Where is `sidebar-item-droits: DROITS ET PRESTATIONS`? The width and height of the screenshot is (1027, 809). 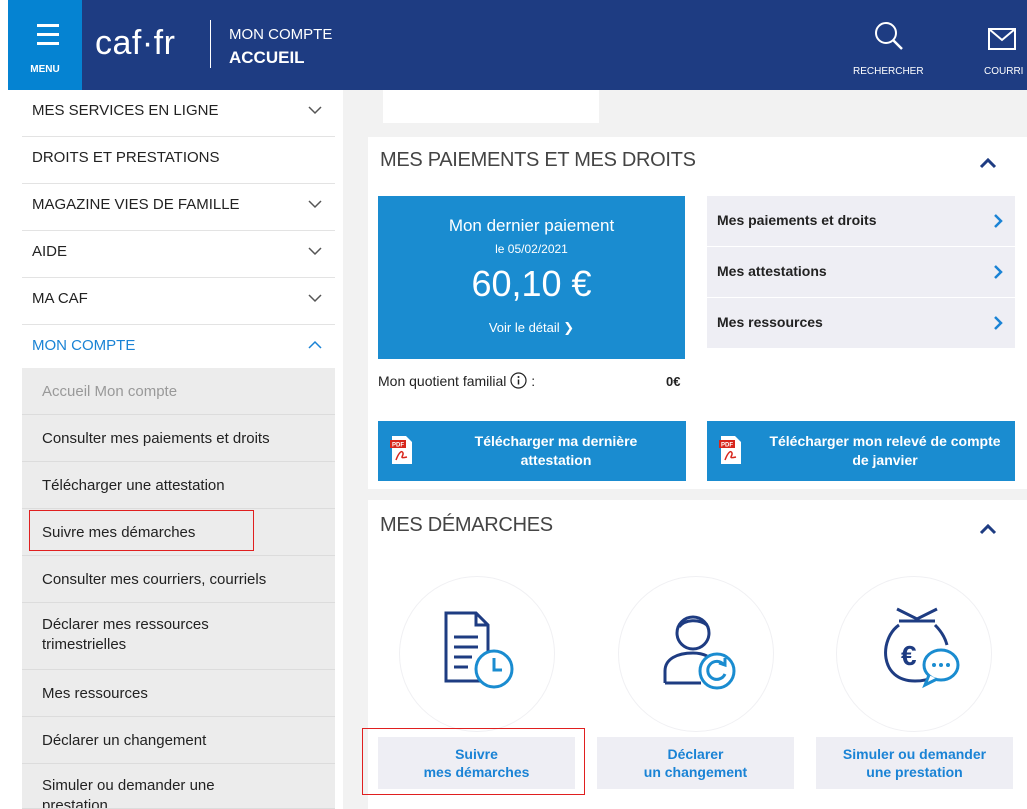
sidebar-item-droits: DROITS ET PRESTATIONS is located at coordinates (178, 160).